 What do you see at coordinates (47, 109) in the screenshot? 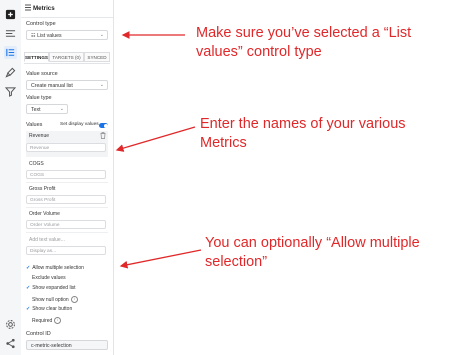
I see `value-type-select: Text ⌄` at bounding box center [47, 109].